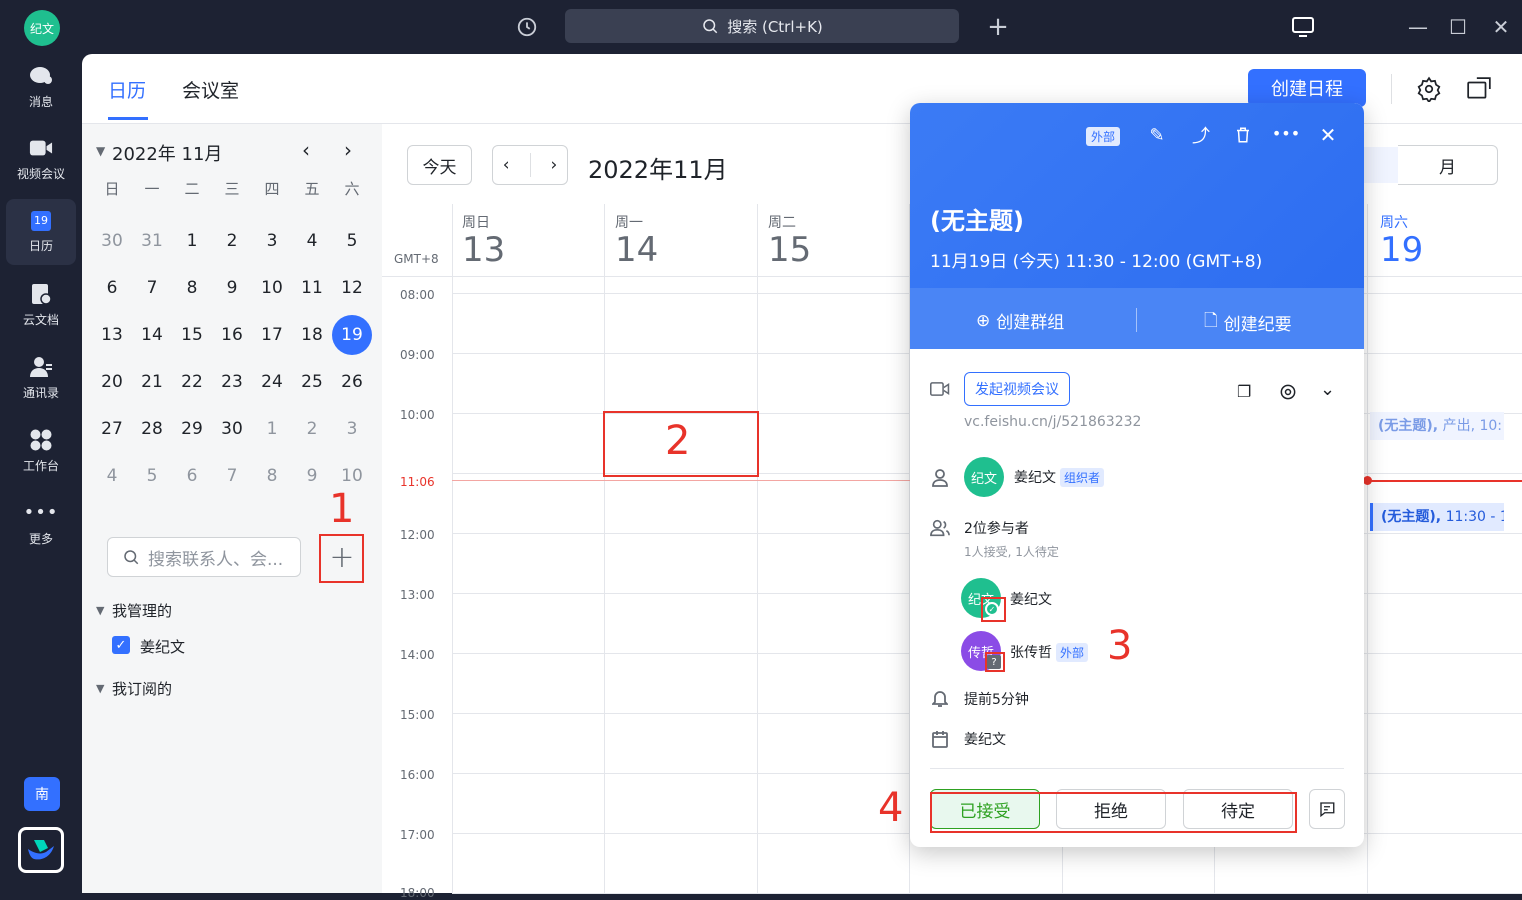 This screenshot has height=900, width=1522. I want to click on user-avatar: 纪文, so click(42, 28).